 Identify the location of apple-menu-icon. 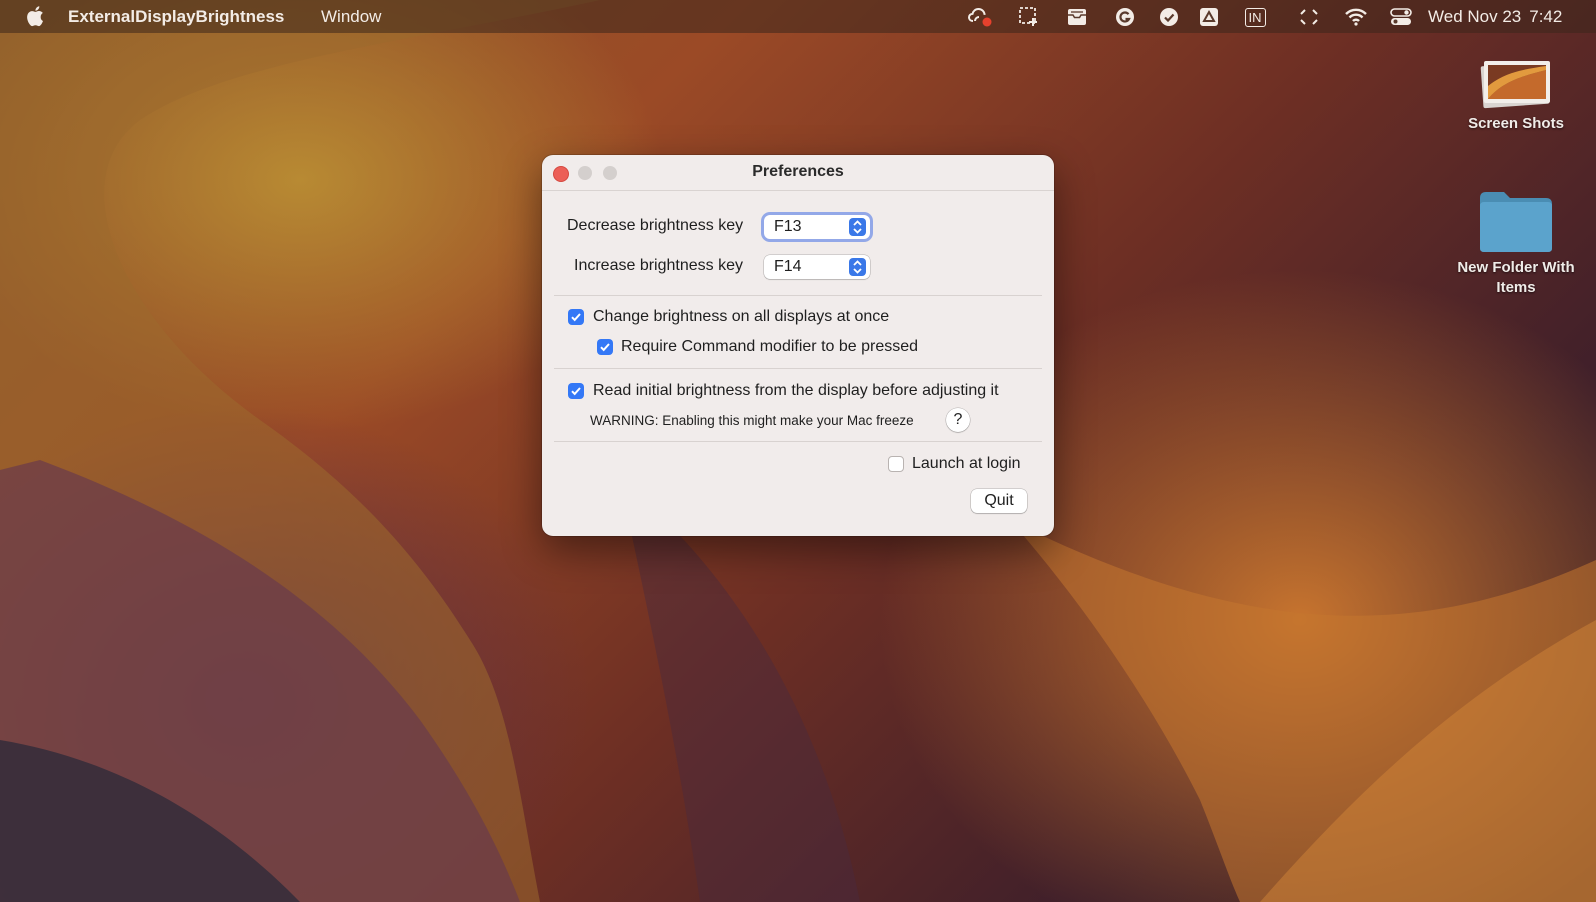
(35, 16).